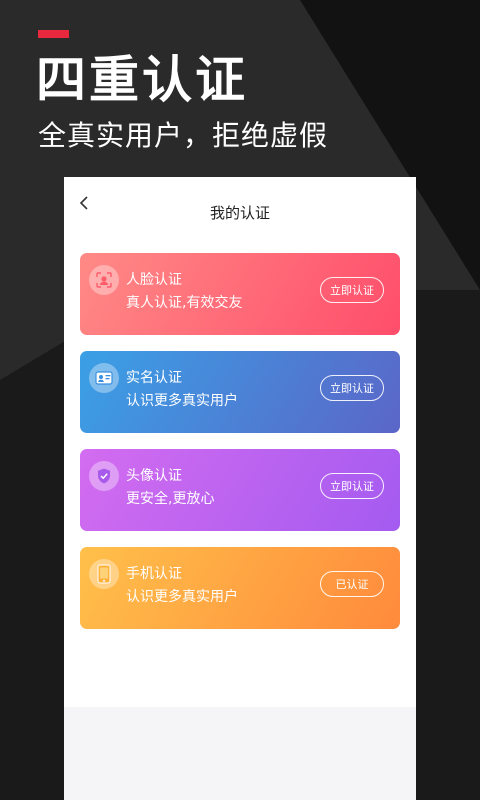 The image size is (480, 800). Describe the element at coordinates (104, 574) in the screenshot. I see `phone-icon` at that location.